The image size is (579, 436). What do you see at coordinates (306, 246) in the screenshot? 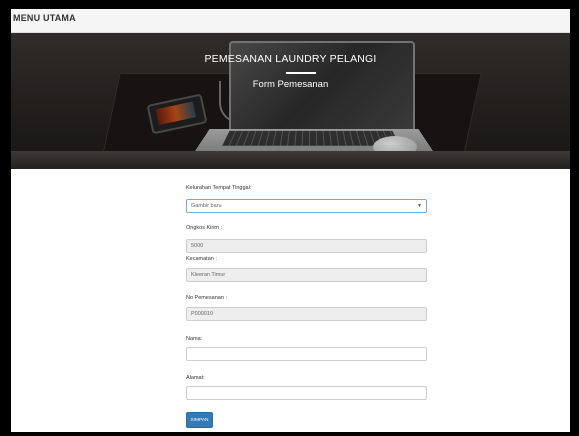
I see `ongkos-field: 5000` at bounding box center [306, 246].